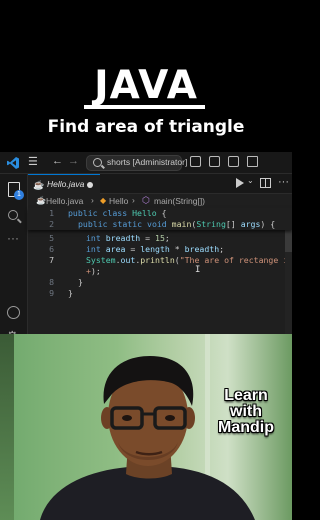  I want to click on method-icon: ⬡, so click(146, 200).